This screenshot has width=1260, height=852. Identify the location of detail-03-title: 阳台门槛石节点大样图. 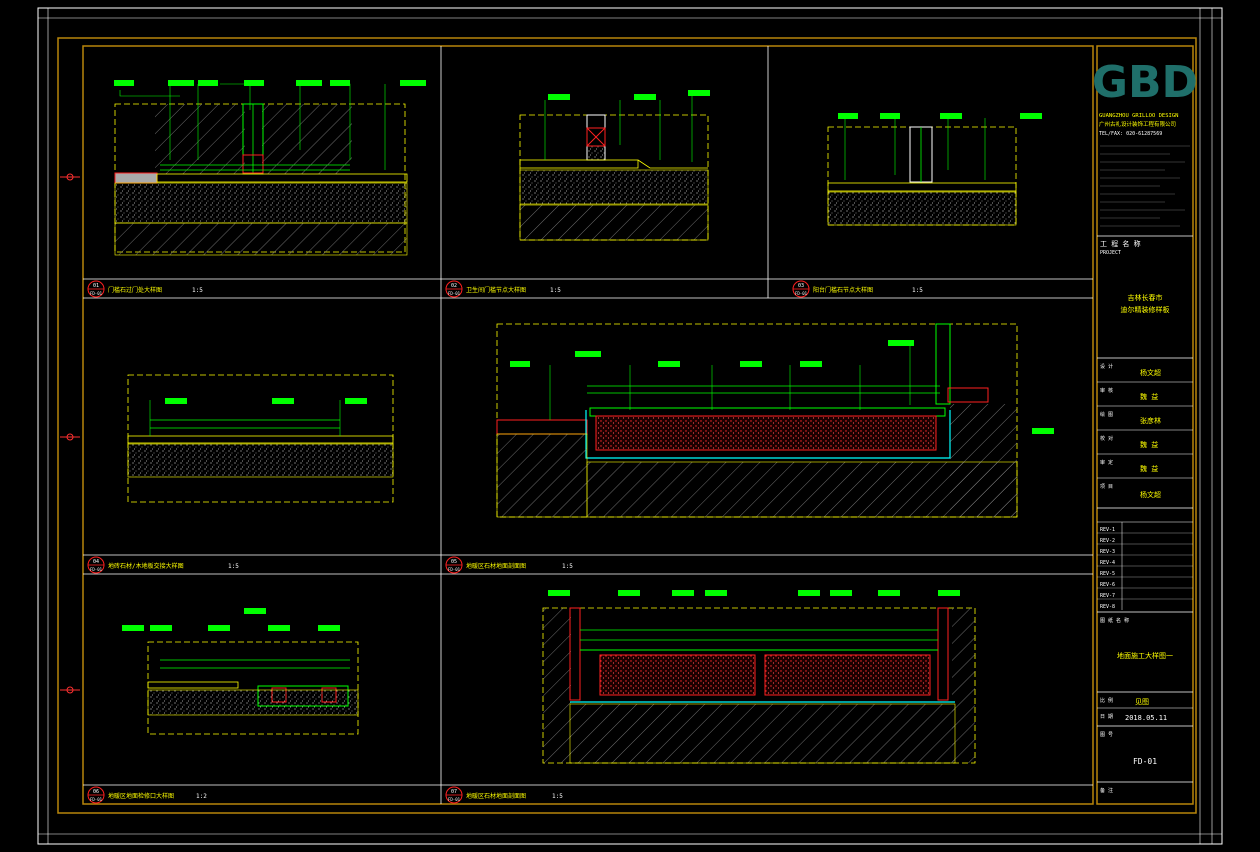
(843, 290).